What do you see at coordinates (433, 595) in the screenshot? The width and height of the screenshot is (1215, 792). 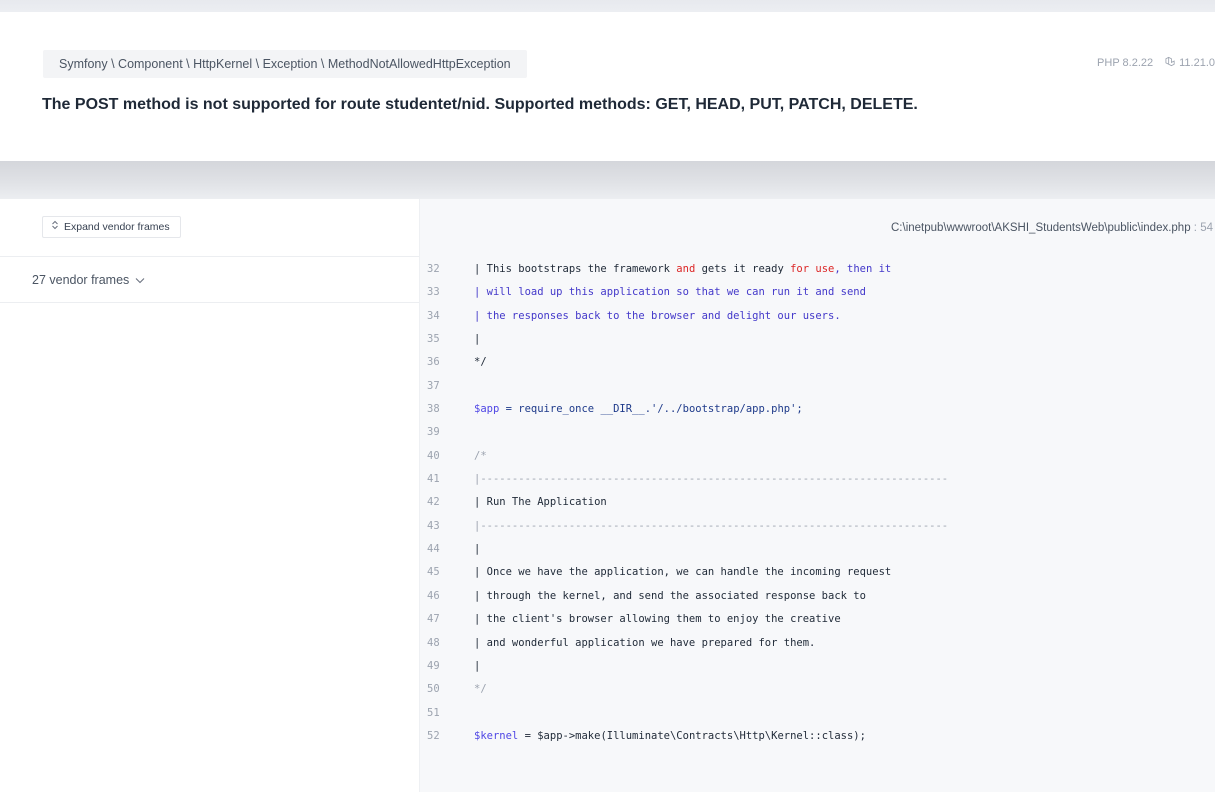 I see `line-number: 46` at bounding box center [433, 595].